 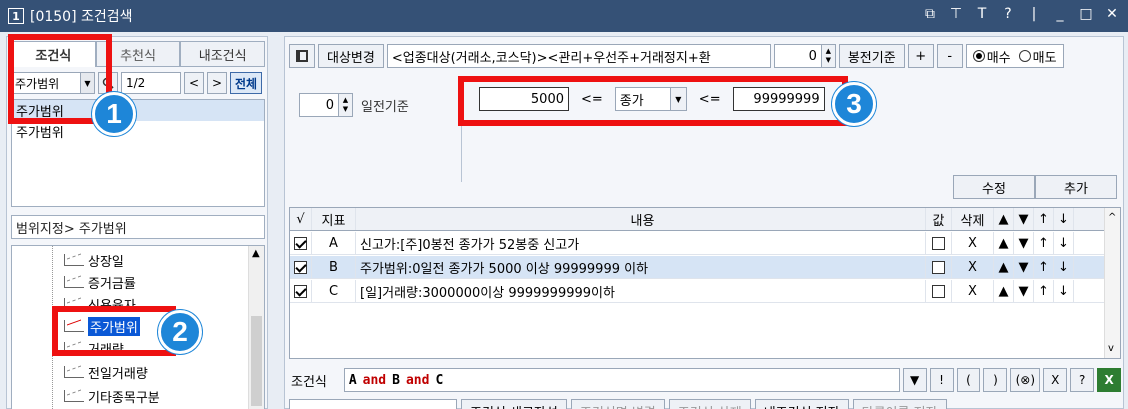 What do you see at coordinates (801, 404) in the screenshot?
I see `save-my-condition-button: 내조건식 저장` at bounding box center [801, 404].